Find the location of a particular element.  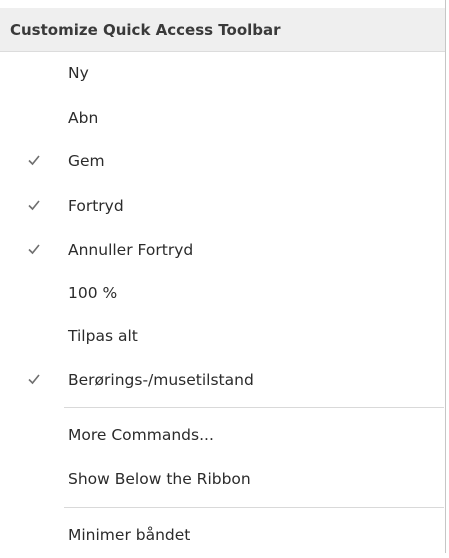

menu-item-abn: Abn is located at coordinates (222, 119).